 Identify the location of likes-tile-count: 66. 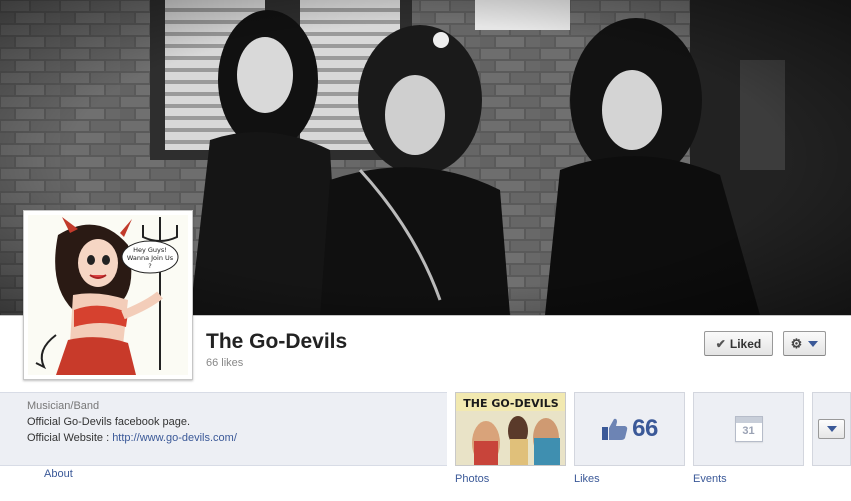
(645, 428).